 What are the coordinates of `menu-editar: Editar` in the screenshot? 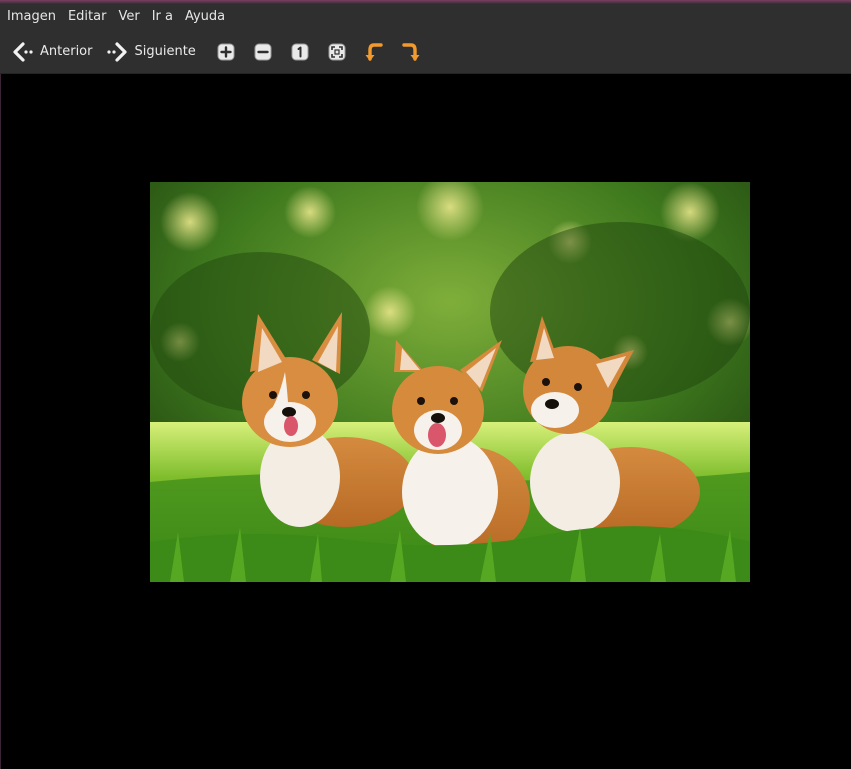 It's located at (87, 17).